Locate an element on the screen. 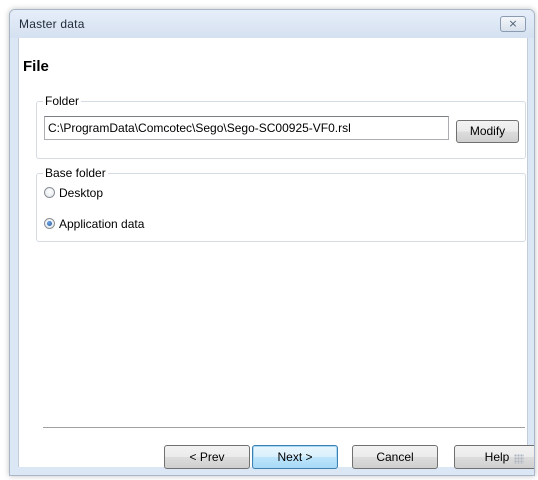 The height and width of the screenshot is (480, 538). prev-button: < Prev is located at coordinates (207, 457).